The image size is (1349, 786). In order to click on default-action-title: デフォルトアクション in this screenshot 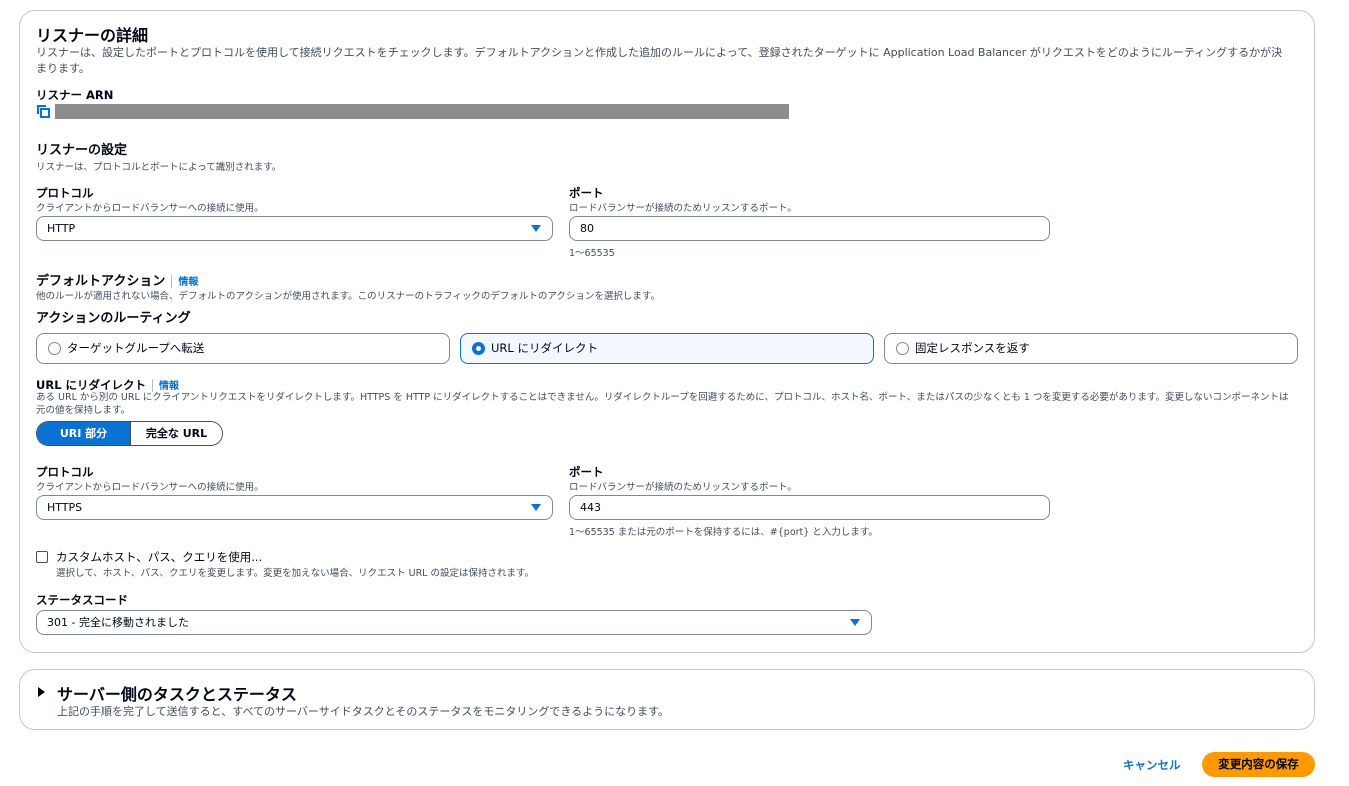, I will do `click(101, 281)`.